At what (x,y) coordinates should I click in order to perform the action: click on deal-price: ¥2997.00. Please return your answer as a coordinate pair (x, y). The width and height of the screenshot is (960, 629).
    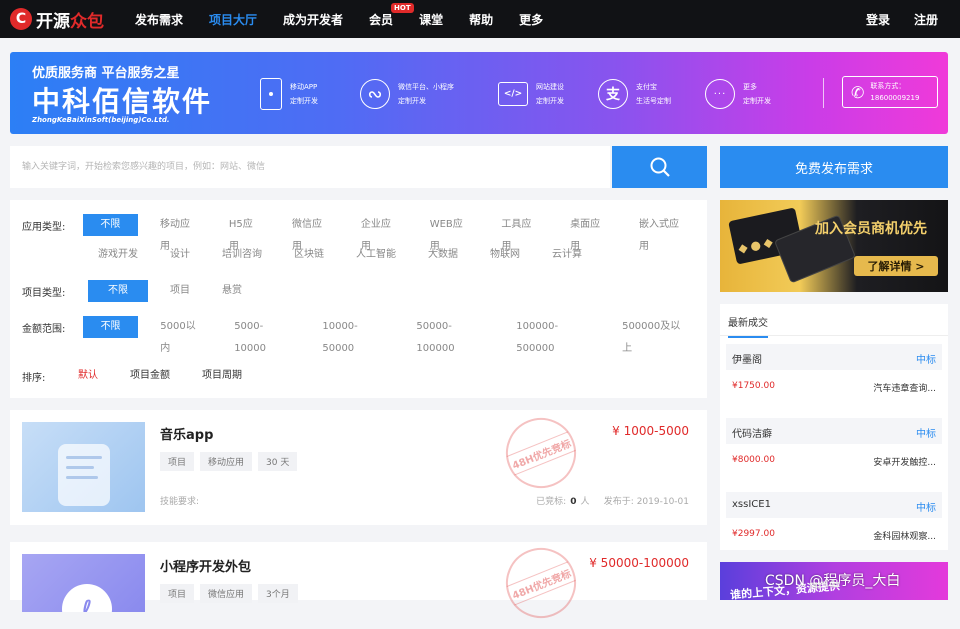
    Looking at the image, I should click on (753, 534).